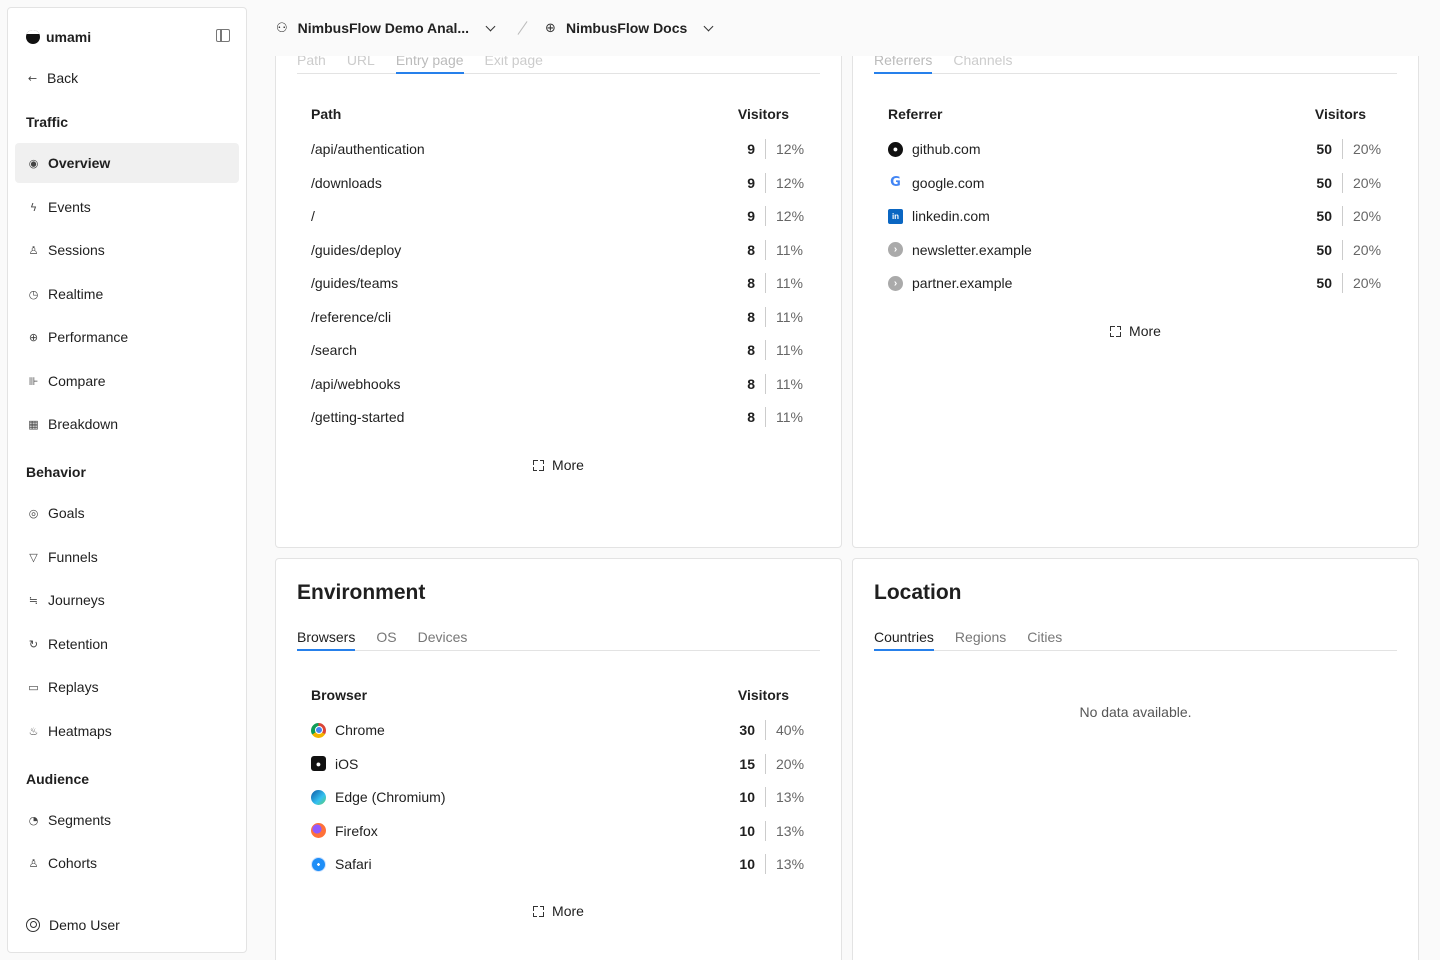 The image size is (1440, 960). What do you see at coordinates (558, 183) in the screenshot?
I see `table-row: /downloads 9 12%` at bounding box center [558, 183].